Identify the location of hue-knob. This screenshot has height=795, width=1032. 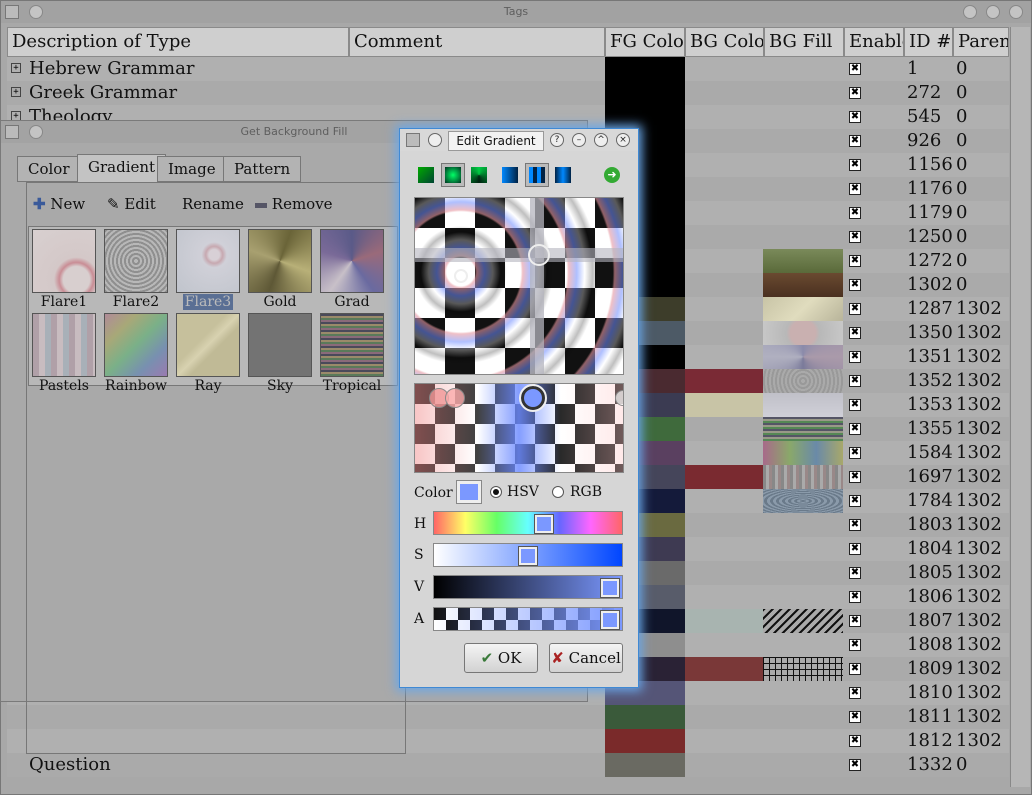
(544, 524).